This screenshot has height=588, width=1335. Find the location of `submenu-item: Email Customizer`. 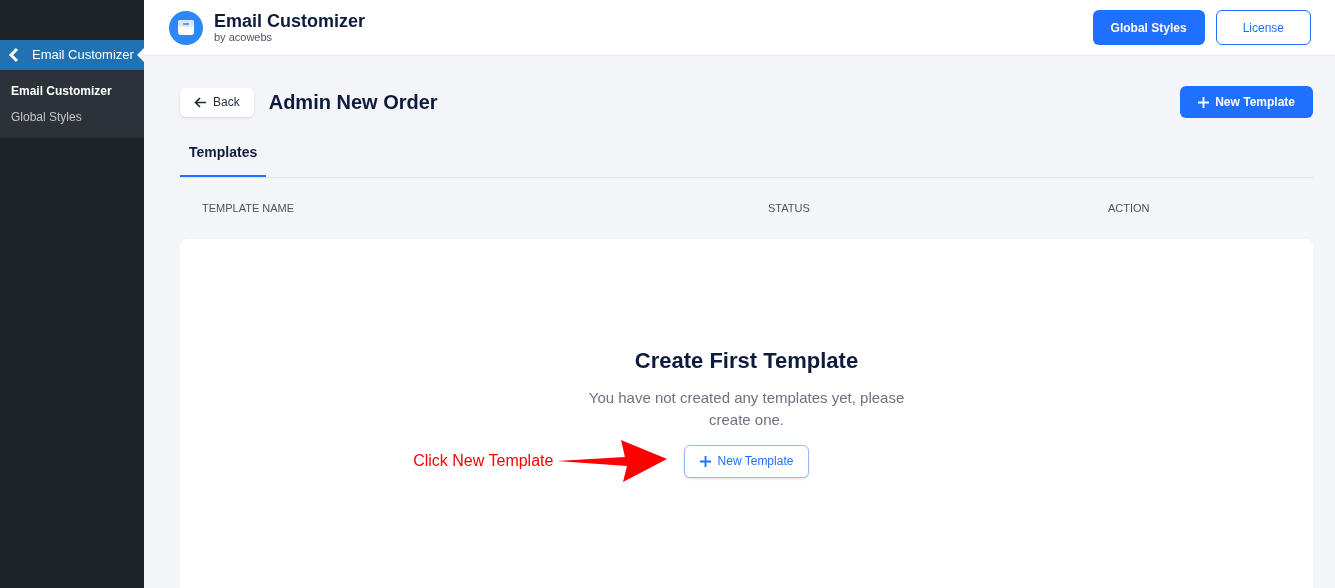

submenu-item: Email Customizer is located at coordinates (72, 91).